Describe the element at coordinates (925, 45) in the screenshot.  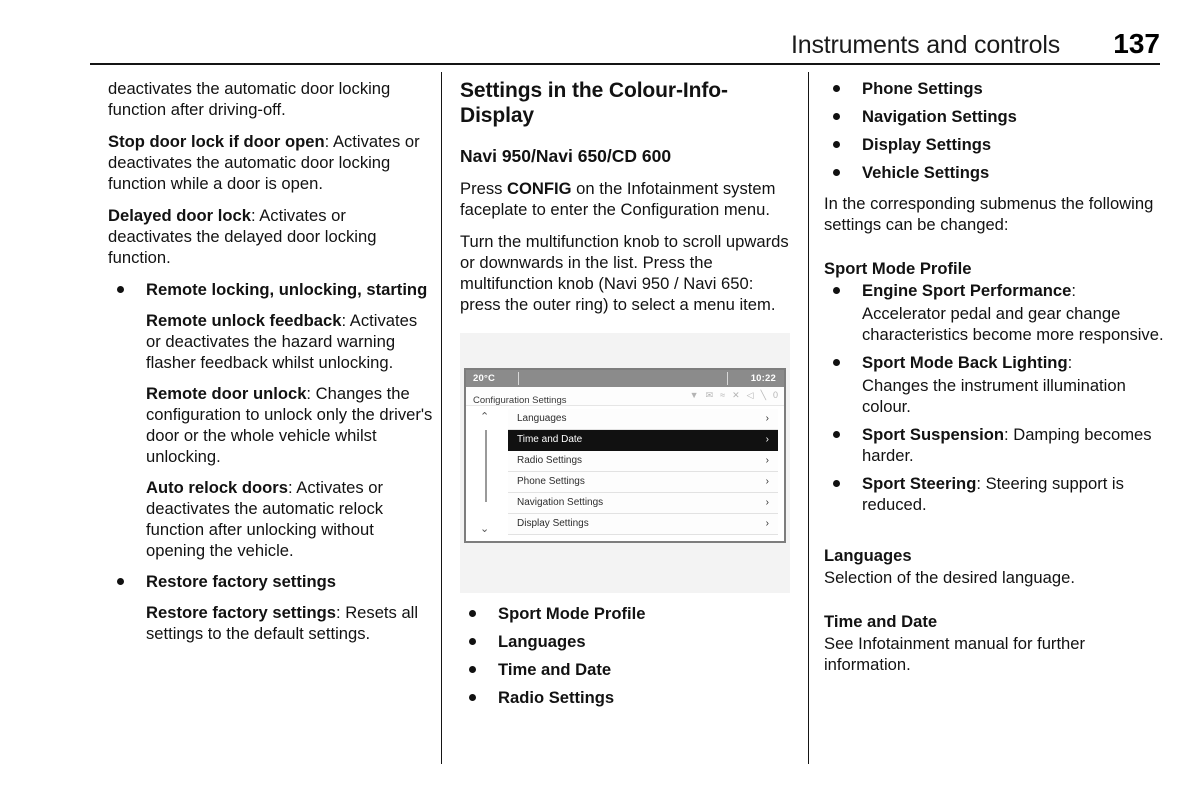
I see `page-title: Instruments and controls` at that location.